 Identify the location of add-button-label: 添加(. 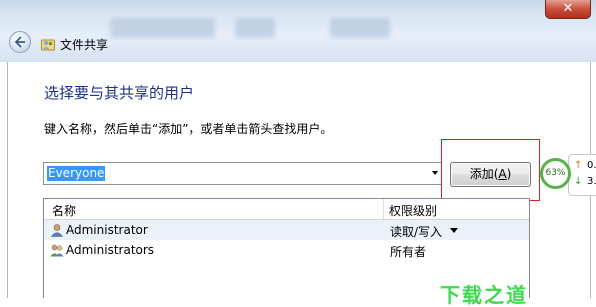
(484, 174).